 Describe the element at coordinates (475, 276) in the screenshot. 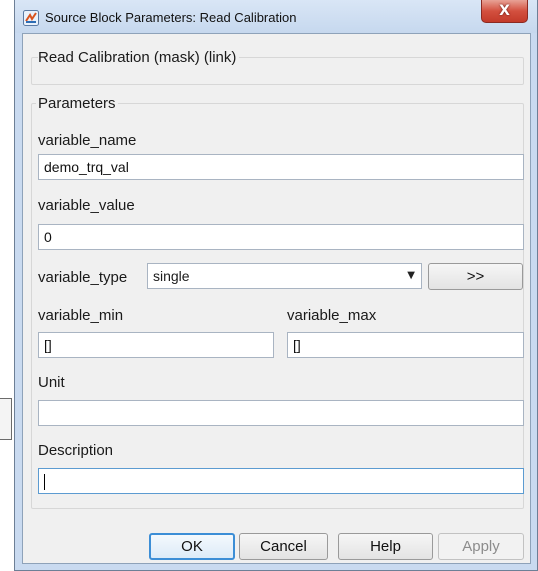

I see `data-type-assistant-button: >>` at that location.